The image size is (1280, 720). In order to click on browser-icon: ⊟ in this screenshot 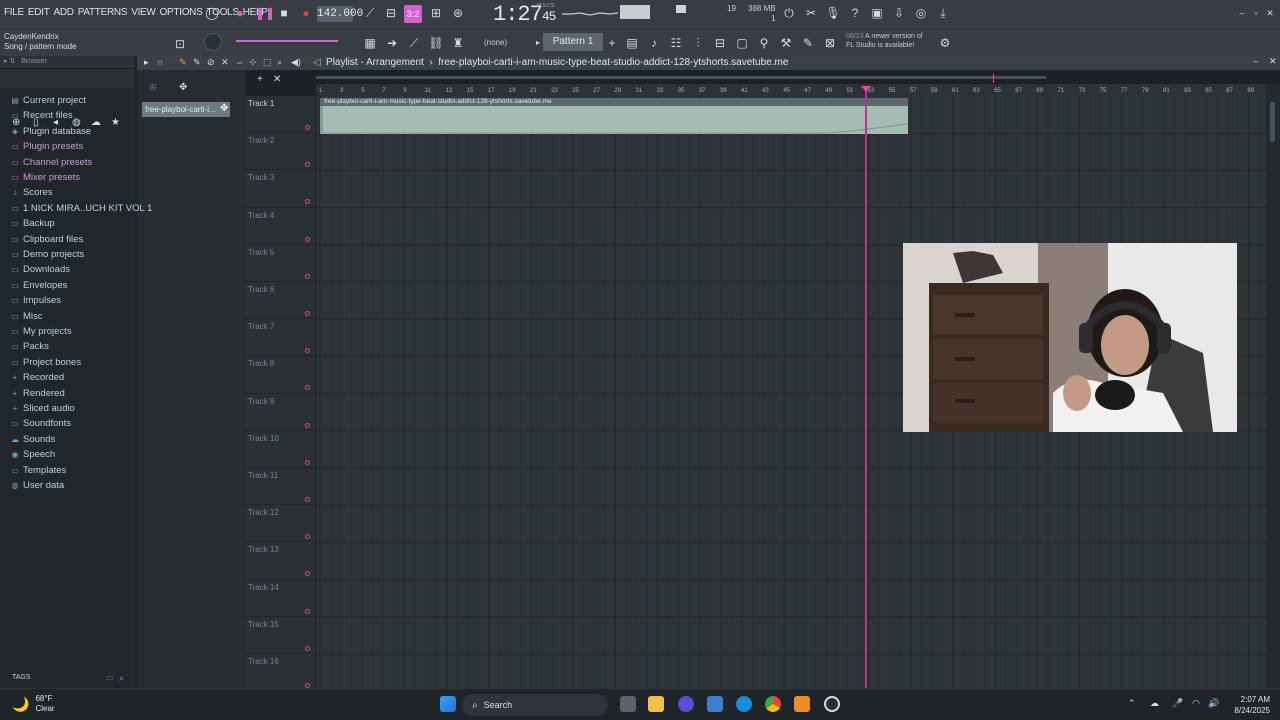, I will do `click(720, 43)`.